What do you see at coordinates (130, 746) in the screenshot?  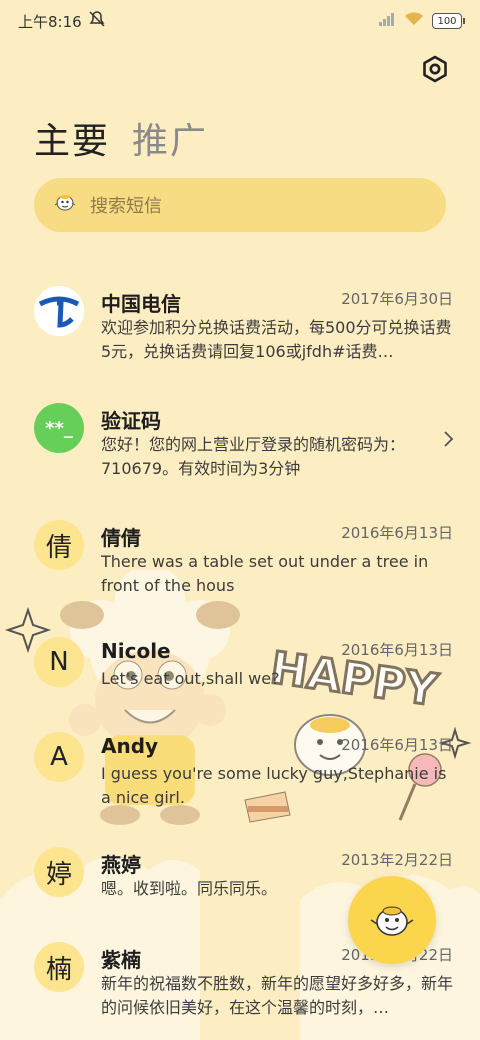 I see `contact-name: Andy` at bounding box center [130, 746].